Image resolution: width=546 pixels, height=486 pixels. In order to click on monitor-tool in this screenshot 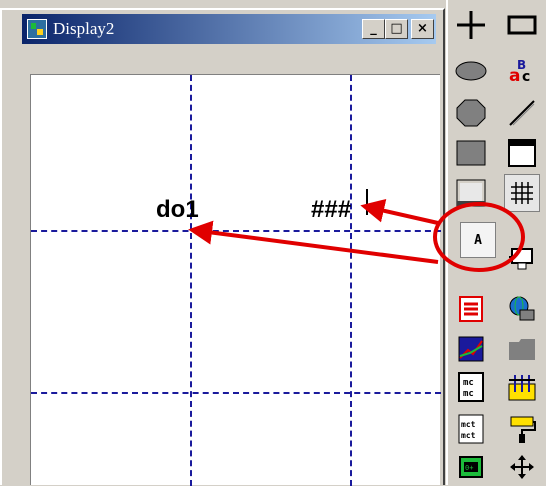, I will do `click(522, 259)`.